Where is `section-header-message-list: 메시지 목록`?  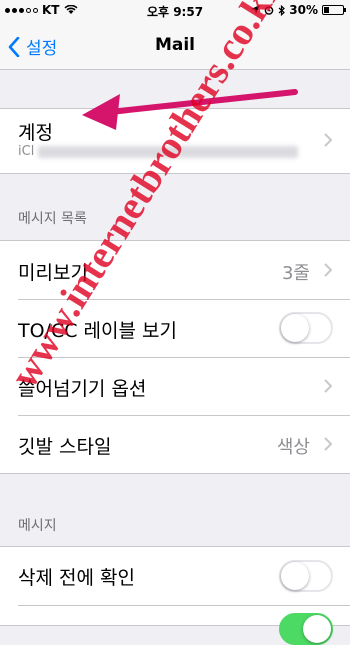 section-header-message-list: 메시지 목록 is located at coordinates (52, 219).